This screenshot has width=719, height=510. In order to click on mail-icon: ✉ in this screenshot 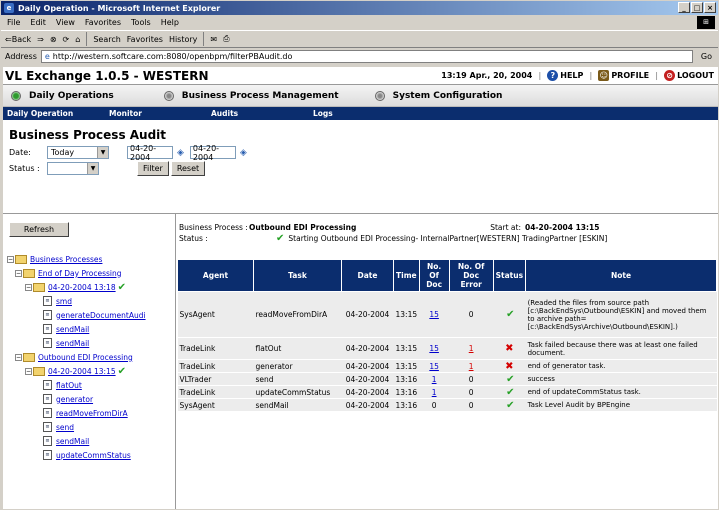, I will do `click(213, 39)`.